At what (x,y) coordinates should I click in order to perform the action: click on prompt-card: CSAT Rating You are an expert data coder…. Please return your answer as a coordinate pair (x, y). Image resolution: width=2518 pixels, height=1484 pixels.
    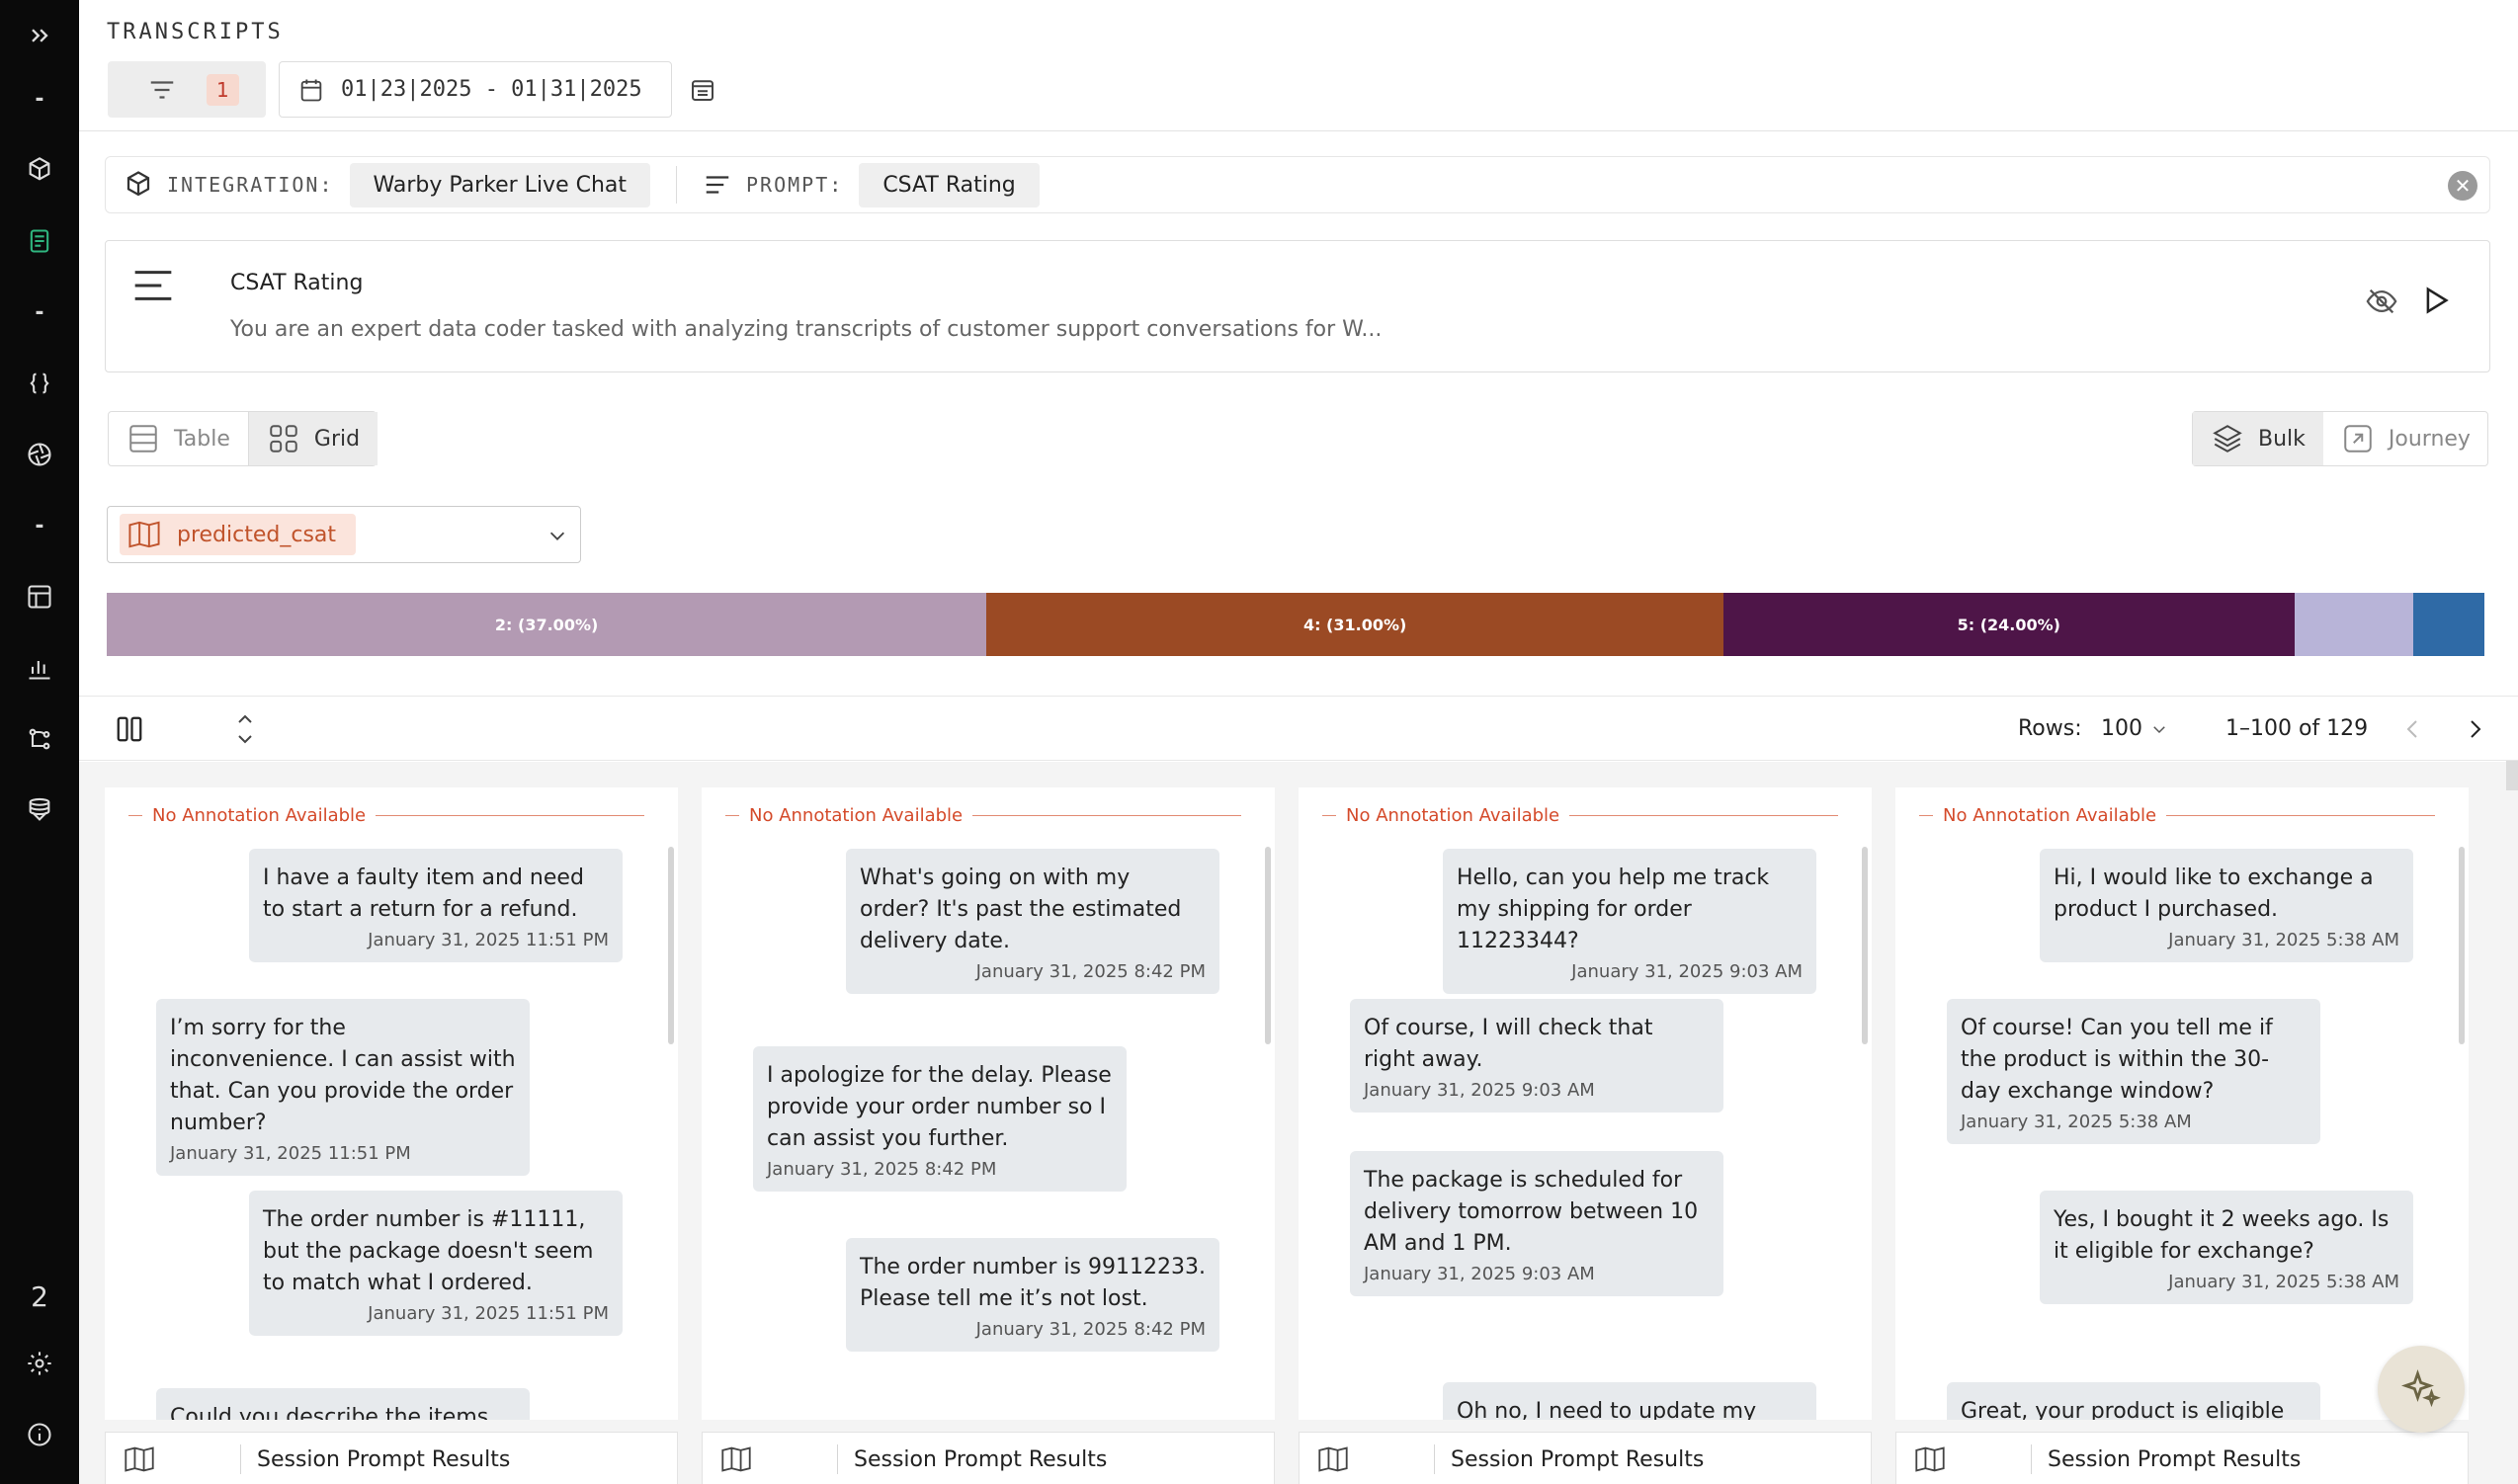
    Looking at the image, I should click on (1297, 306).